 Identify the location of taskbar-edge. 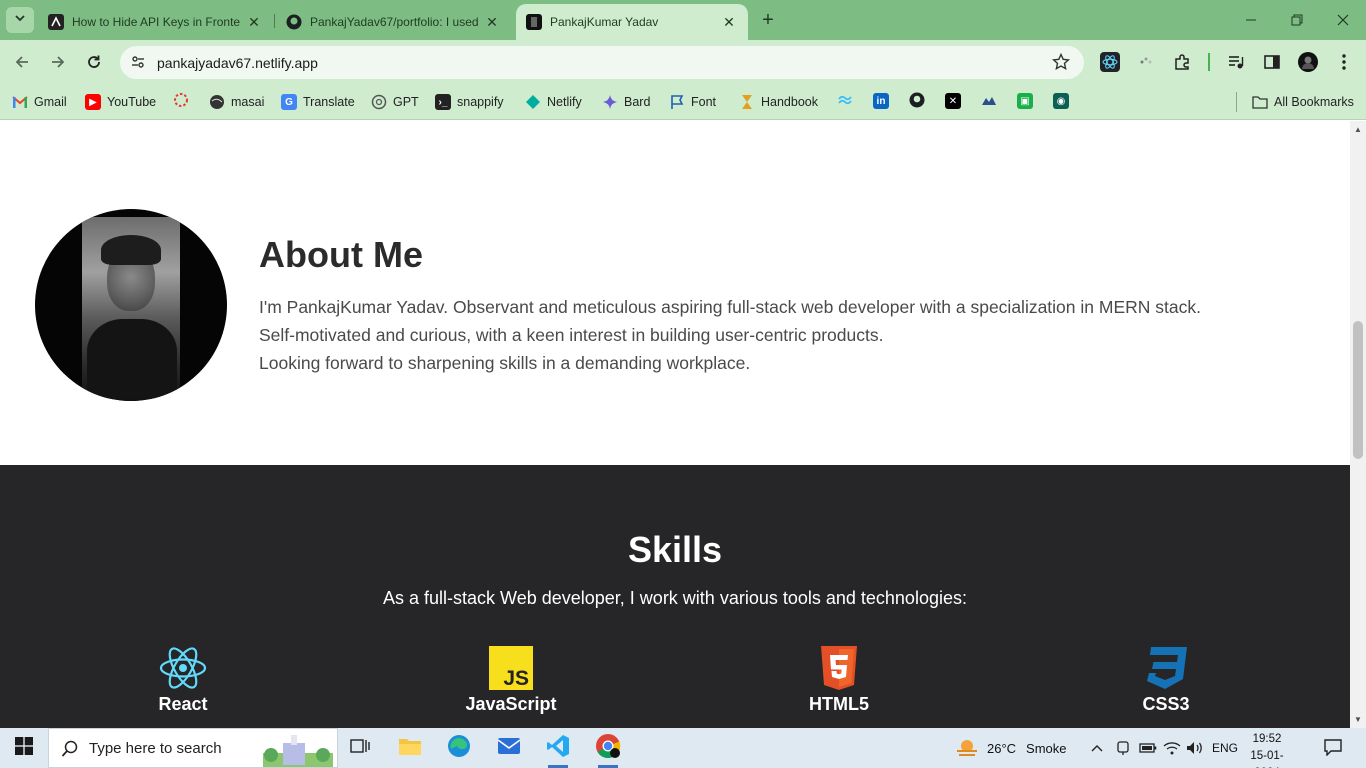
(459, 748).